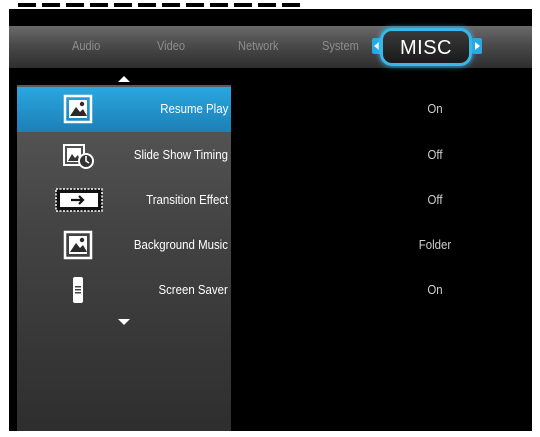 The image size is (540, 437). What do you see at coordinates (78, 156) in the screenshot?
I see `slideshow-timer-icon` at bounding box center [78, 156].